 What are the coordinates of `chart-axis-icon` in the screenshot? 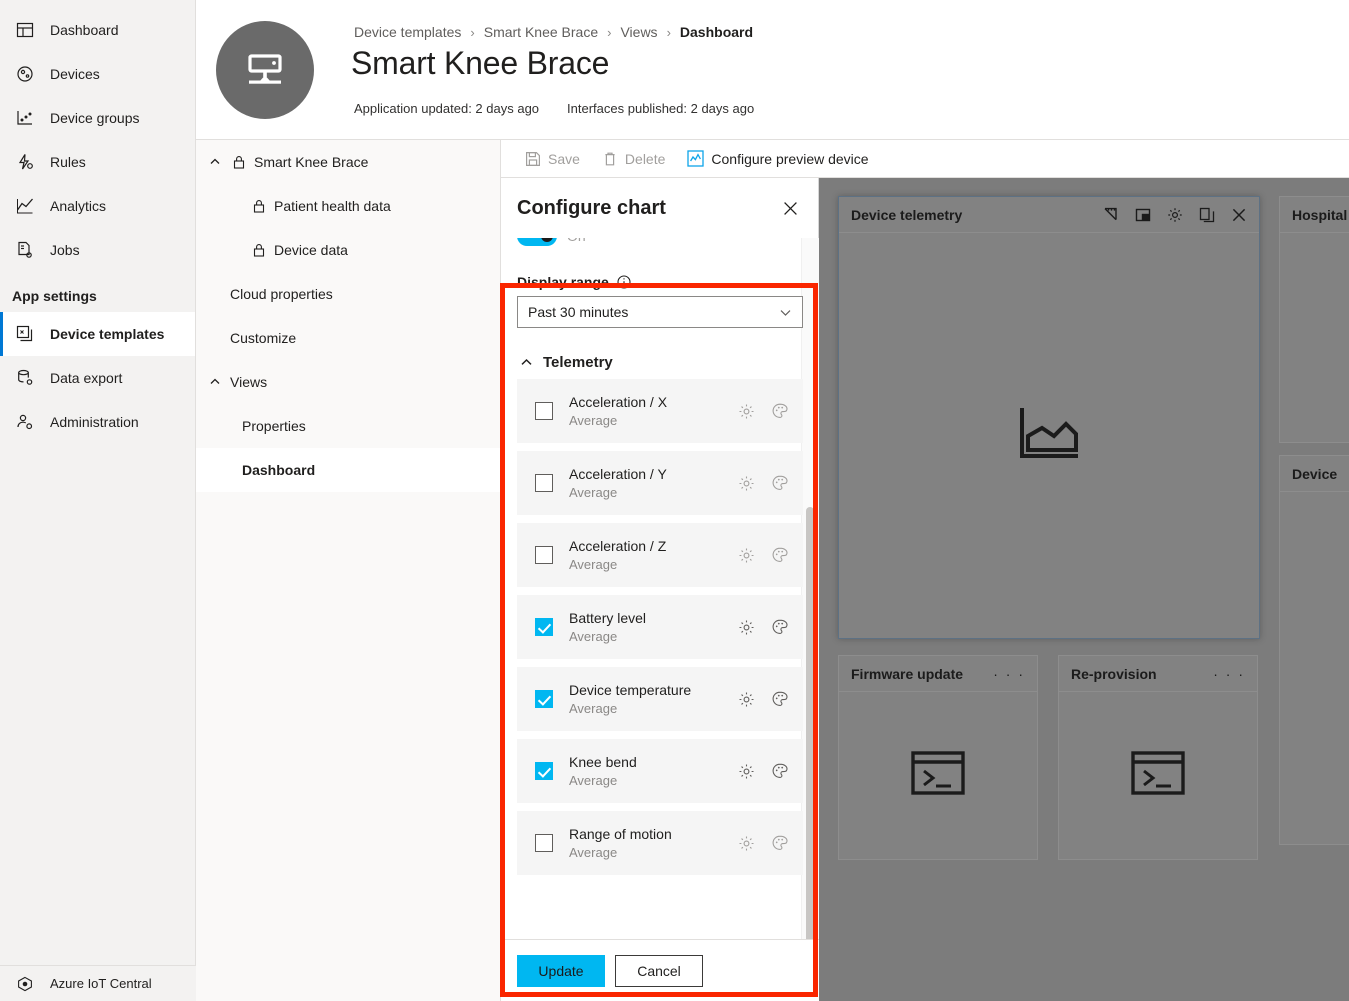 It's located at (1111, 215).